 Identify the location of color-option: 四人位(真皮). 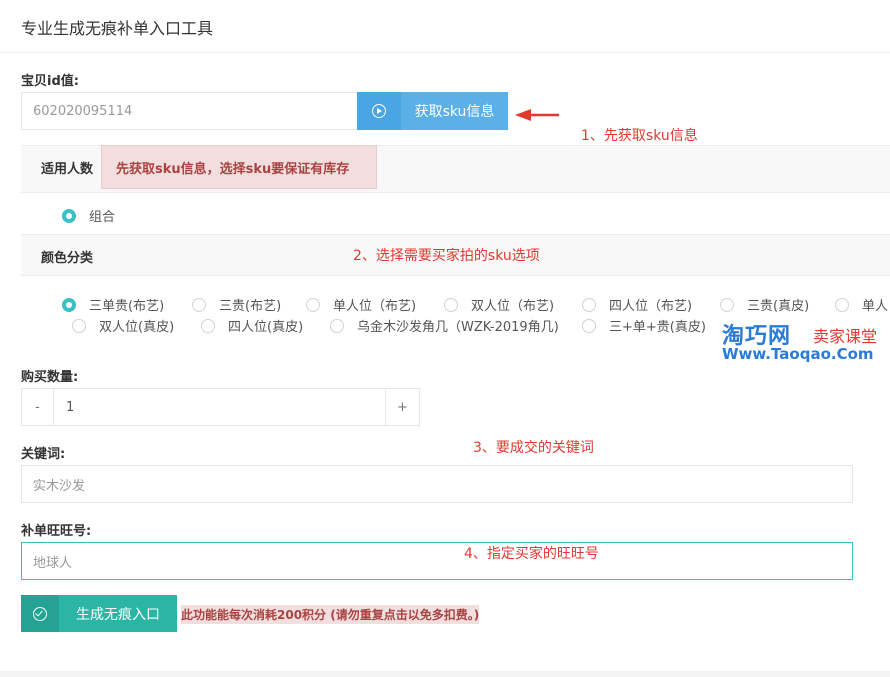
(252, 325).